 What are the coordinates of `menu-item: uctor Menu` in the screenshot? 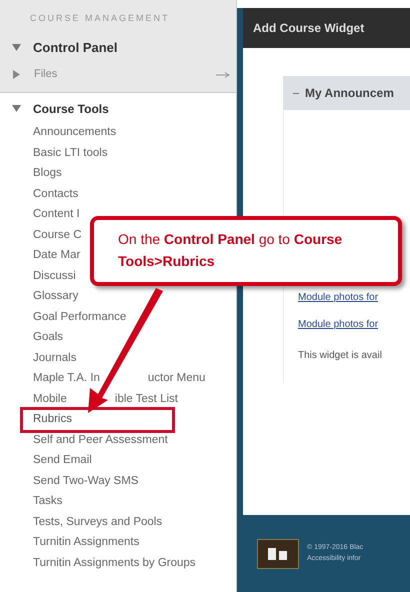 It's located at (177, 379).